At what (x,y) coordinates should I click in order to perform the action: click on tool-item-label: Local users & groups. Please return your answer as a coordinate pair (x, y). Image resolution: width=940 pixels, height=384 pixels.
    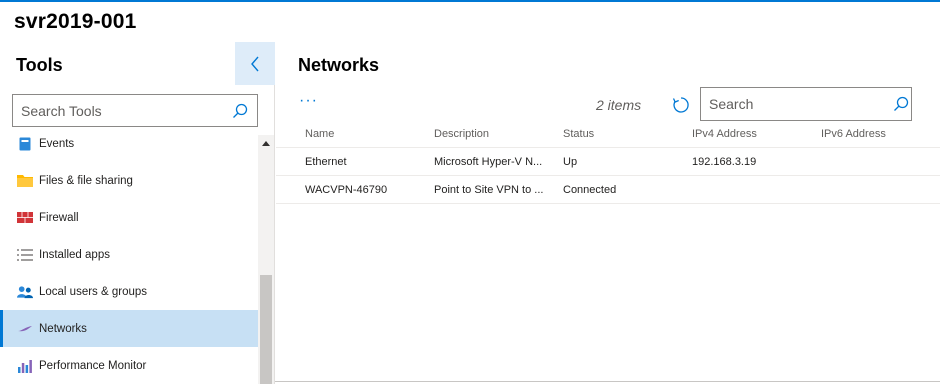
    Looking at the image, I should click on (93, 291).